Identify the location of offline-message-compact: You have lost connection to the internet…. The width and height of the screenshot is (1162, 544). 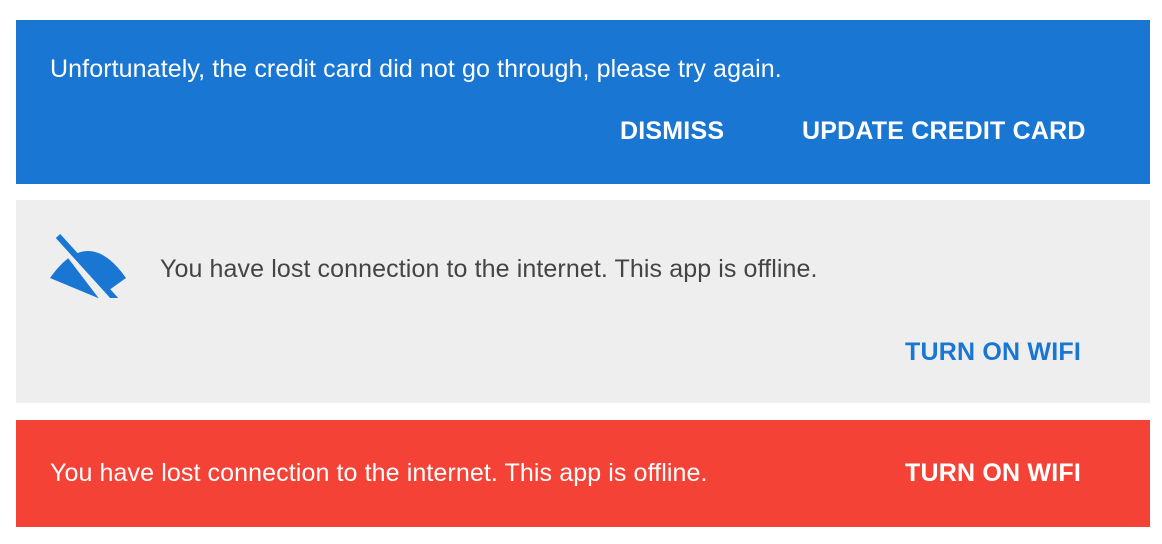
(379, 473).